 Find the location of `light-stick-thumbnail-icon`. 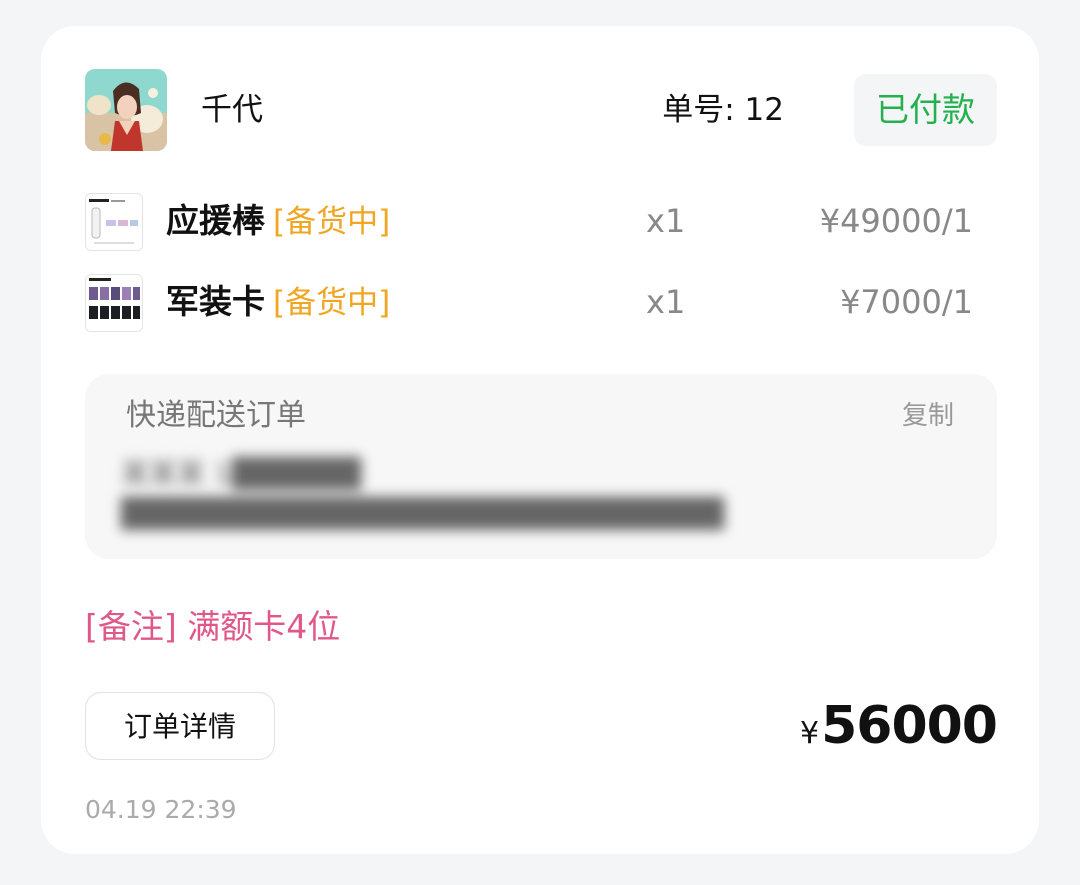

light-stick-thumbnail-icon is located at coordinates (114, 222).